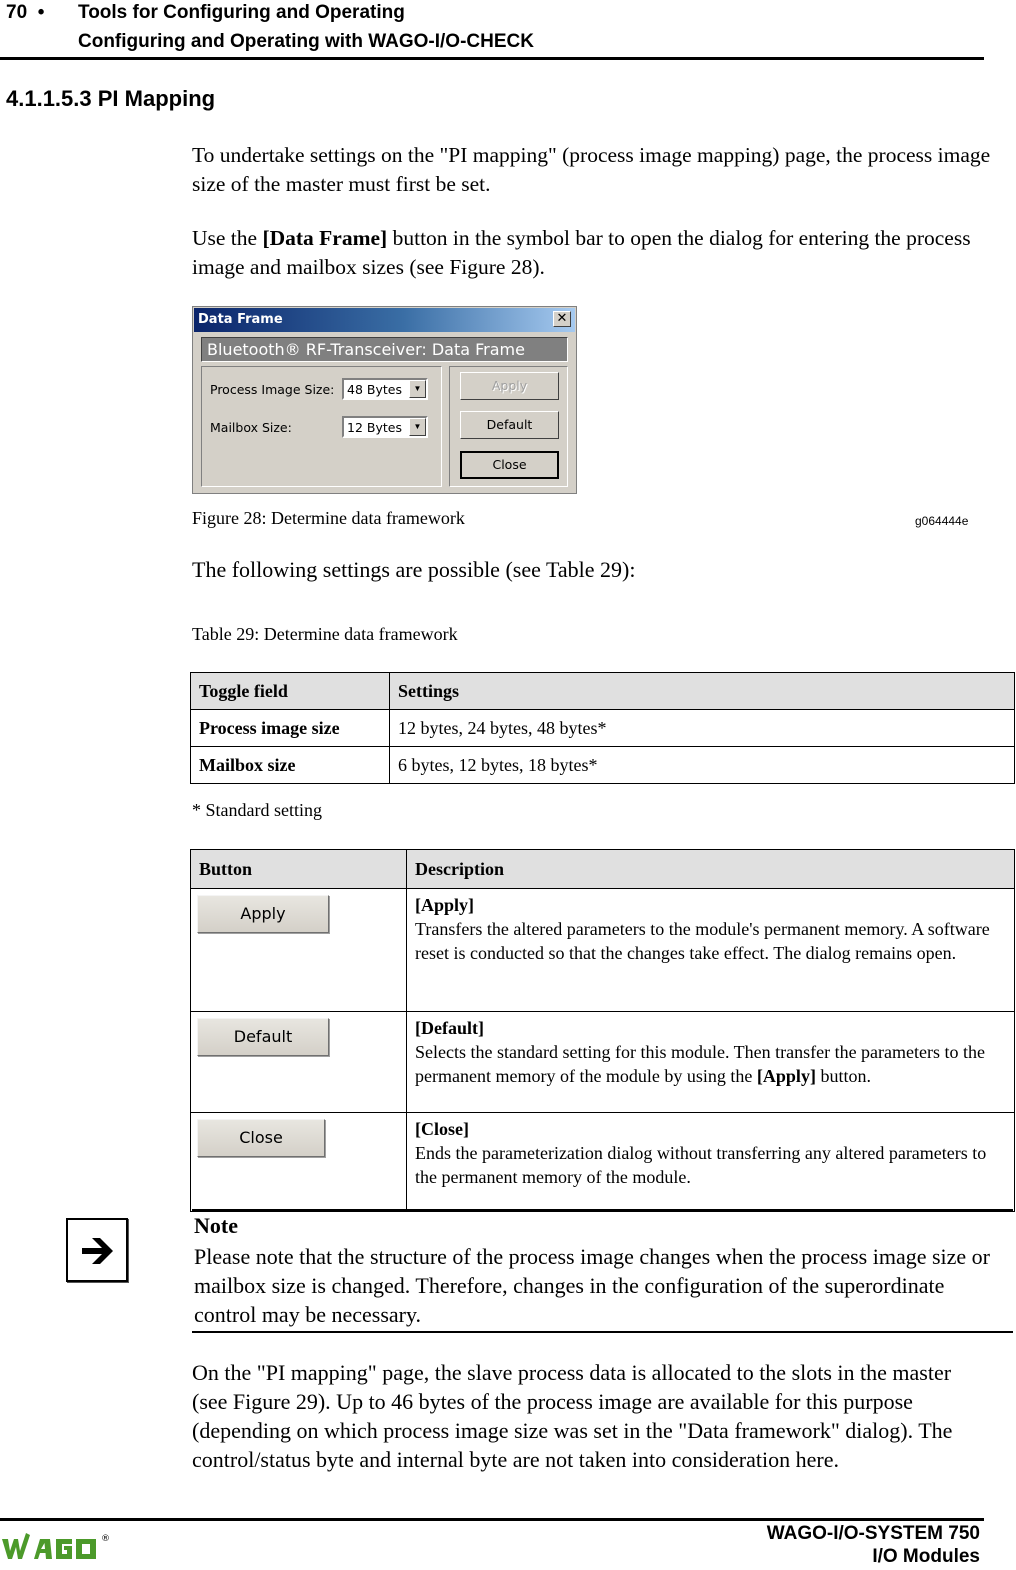 Image resolution: width=1016 pixels, height=1570 pixels. What do you see at coordinates (241, 12) in the screenshot?
I see `chapter-title: Tools for Configuring and Operating` at bounding box center [241, 12].